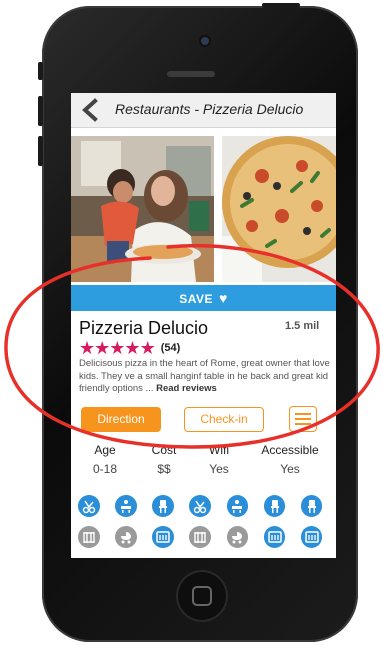 The image size is (383, 645). What do you see at coordinates (40, 111) in the screenshot?
I see `volume-up-button` at bounding box center [40, 111].